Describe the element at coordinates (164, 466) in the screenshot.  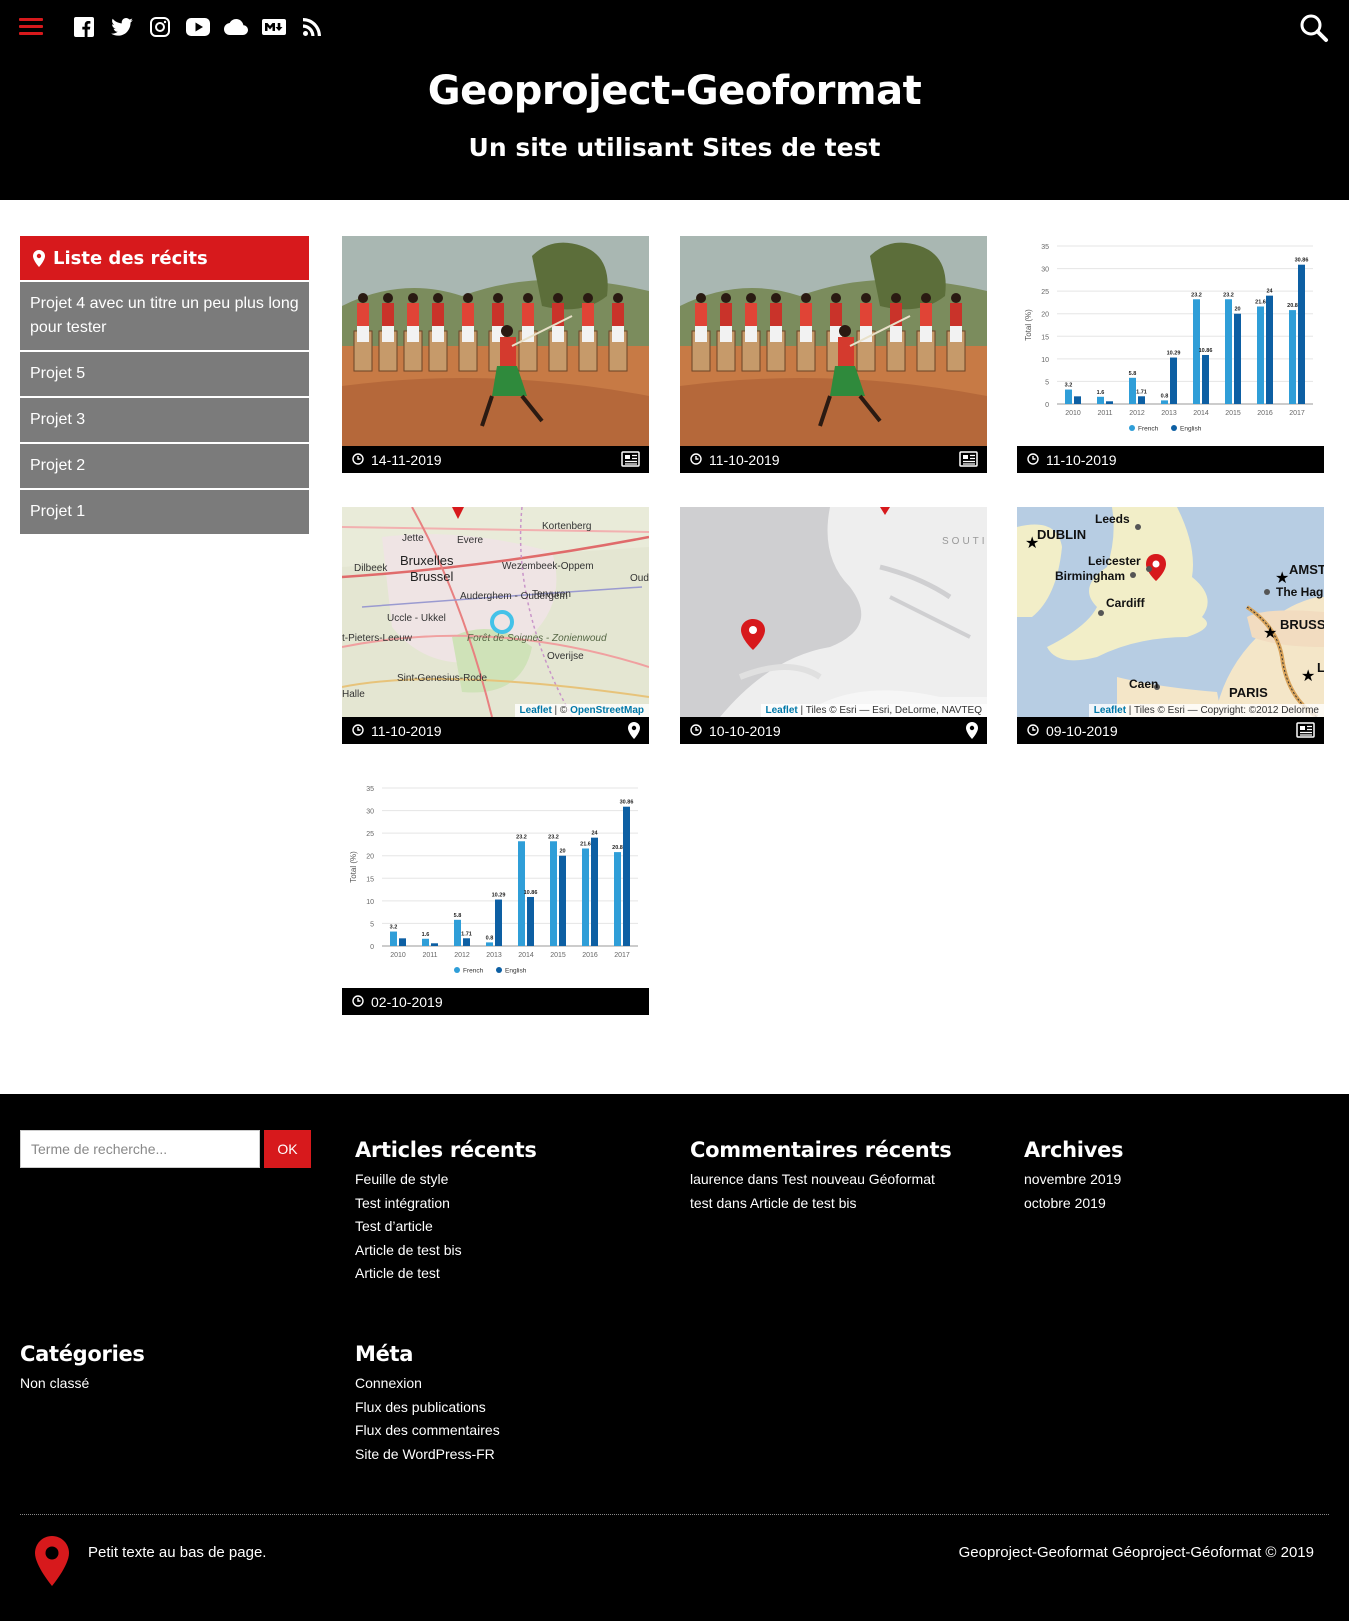
I see `story-item-projet-2: Projet 2` at that location.